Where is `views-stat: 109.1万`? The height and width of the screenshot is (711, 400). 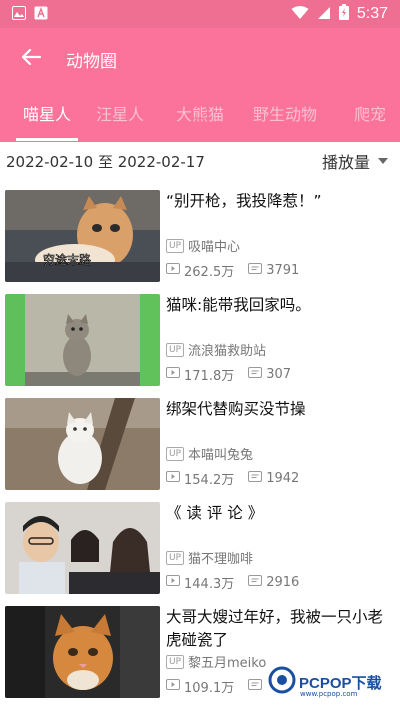 views-stat: 109.1万 is located at coordinates (200, 686).